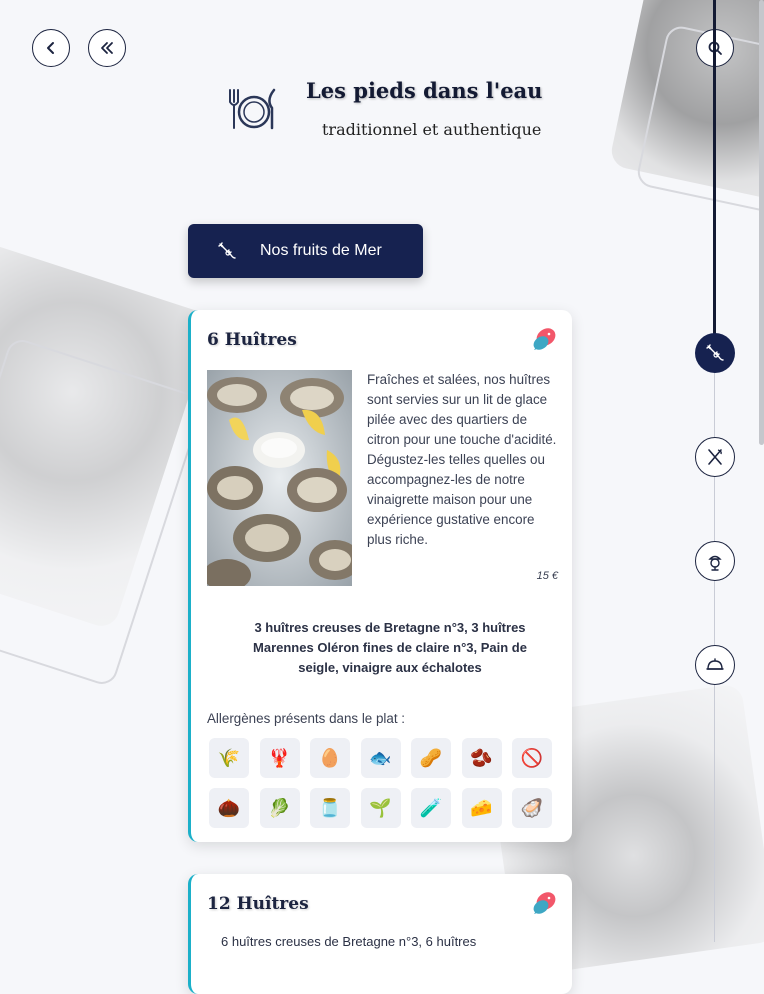 This screenshot has height=994, width=764. Describe the element at coordinates (306, 718) in the screenshot. I see `allergen-title: Allergènes présents dans le plat :` at that location.